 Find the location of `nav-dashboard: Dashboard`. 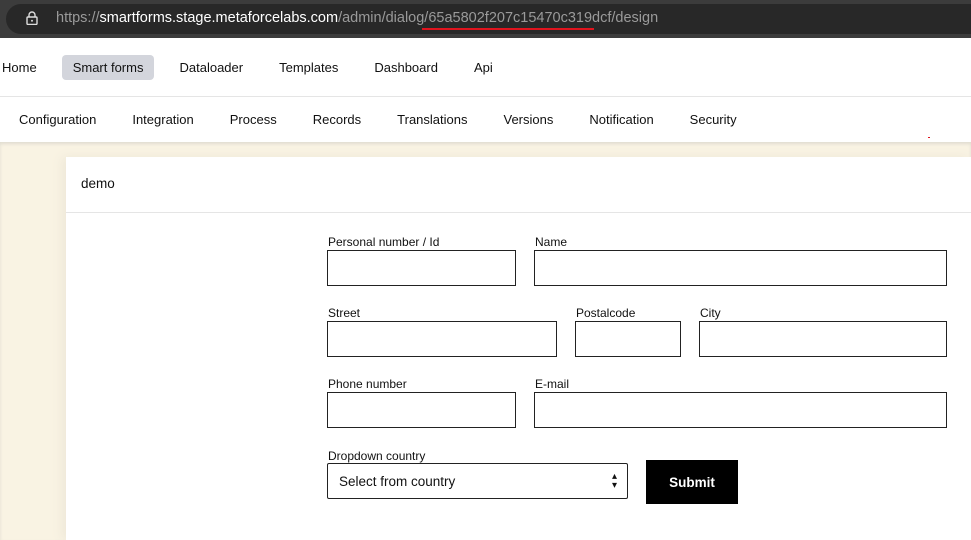

nav-dashboard: Dashboard is located at coordinates (406, 67).